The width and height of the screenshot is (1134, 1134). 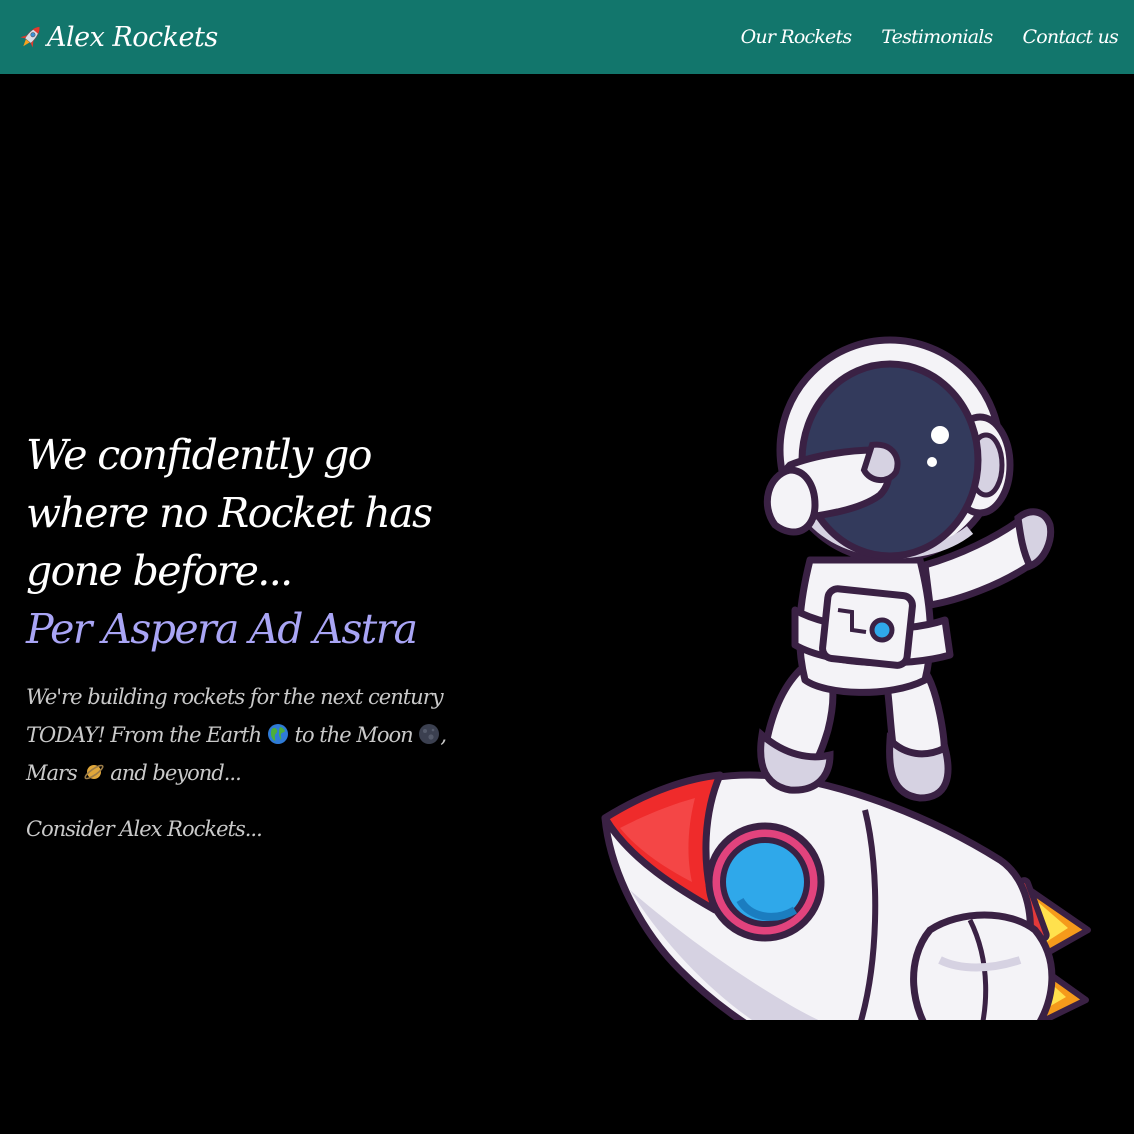 What do you see at coordinates (937, 37) in the screenshot?
I see `nav-link-testimonials: Testimonials` at bounding box center [937, 37].